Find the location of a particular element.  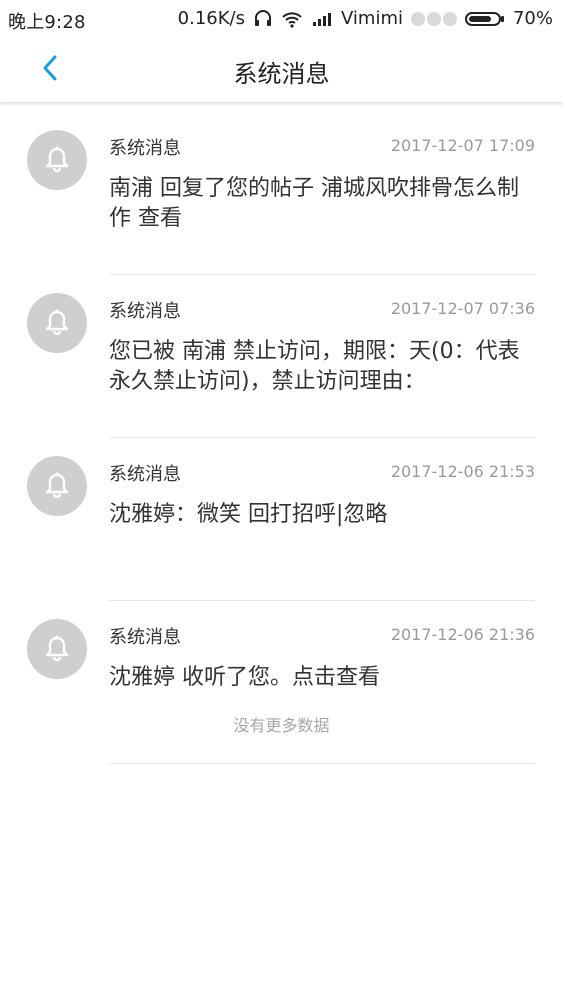

message-time: 2017-12-06 21:36 is located at coordinates (462, 634).